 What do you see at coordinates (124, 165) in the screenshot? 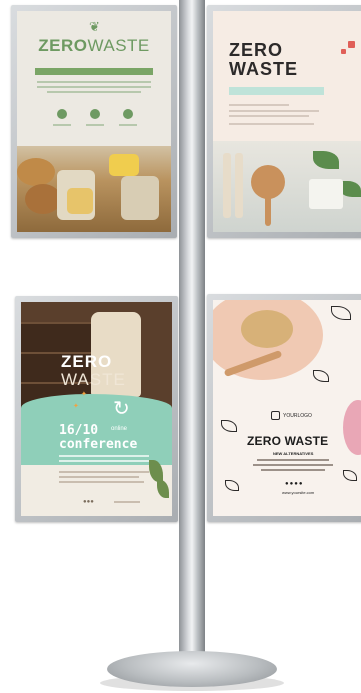
I see `lemon` at bounding box center [124, 165].